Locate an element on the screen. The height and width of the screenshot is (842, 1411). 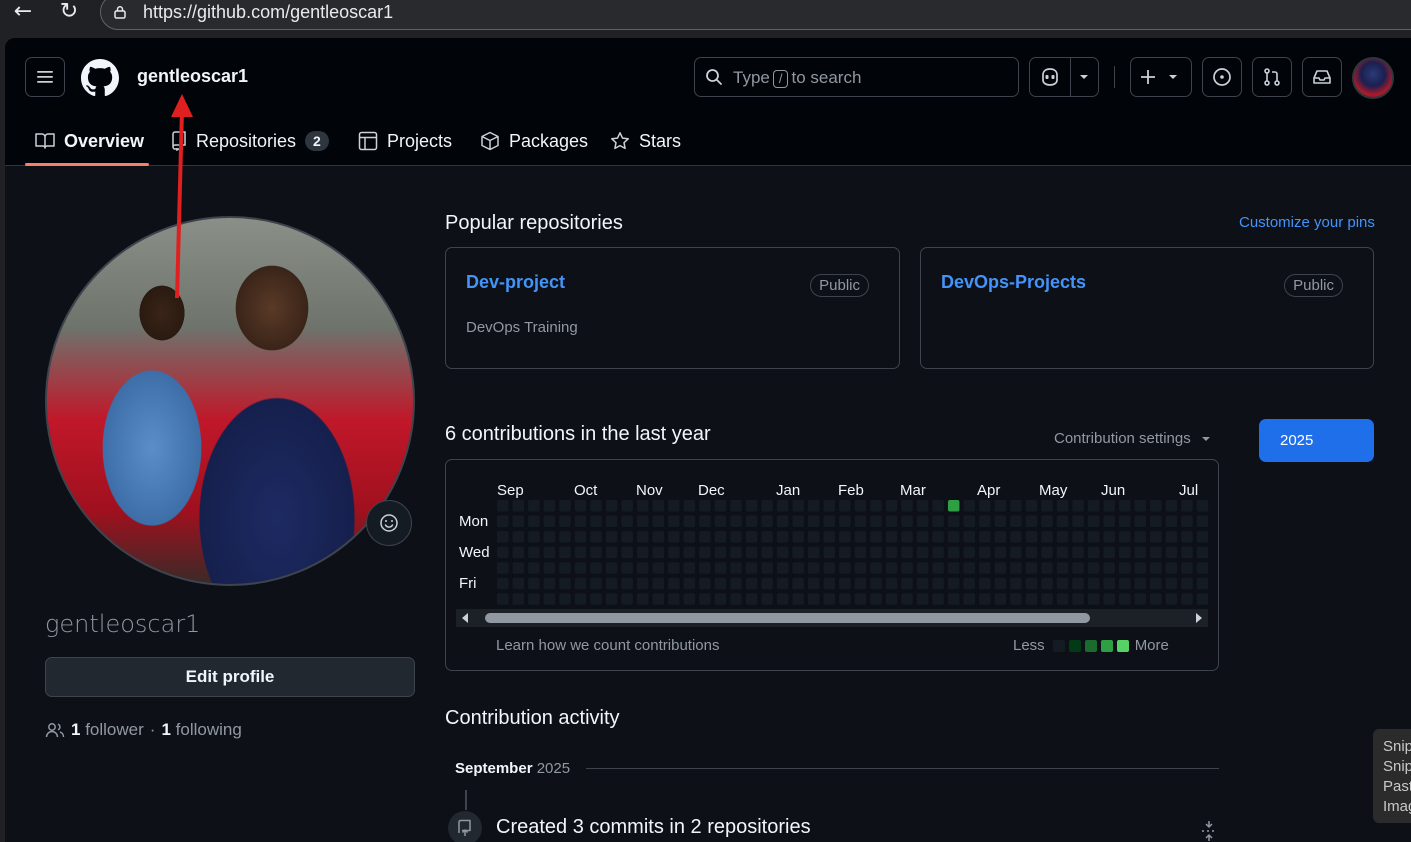
set-status-button is located at coordinates (389, 523).